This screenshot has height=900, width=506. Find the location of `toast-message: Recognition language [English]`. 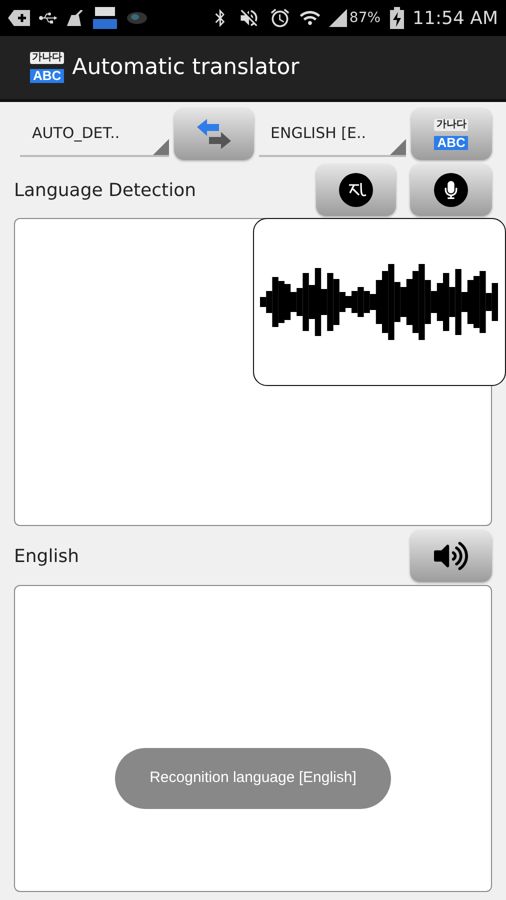

toast-message: Recognition language [English] is located at coordinates (253, 778).